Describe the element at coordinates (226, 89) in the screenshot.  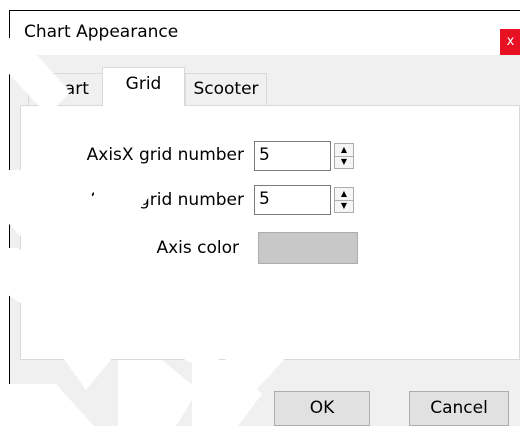
I see `tab-scooter: Scooter` at that location.